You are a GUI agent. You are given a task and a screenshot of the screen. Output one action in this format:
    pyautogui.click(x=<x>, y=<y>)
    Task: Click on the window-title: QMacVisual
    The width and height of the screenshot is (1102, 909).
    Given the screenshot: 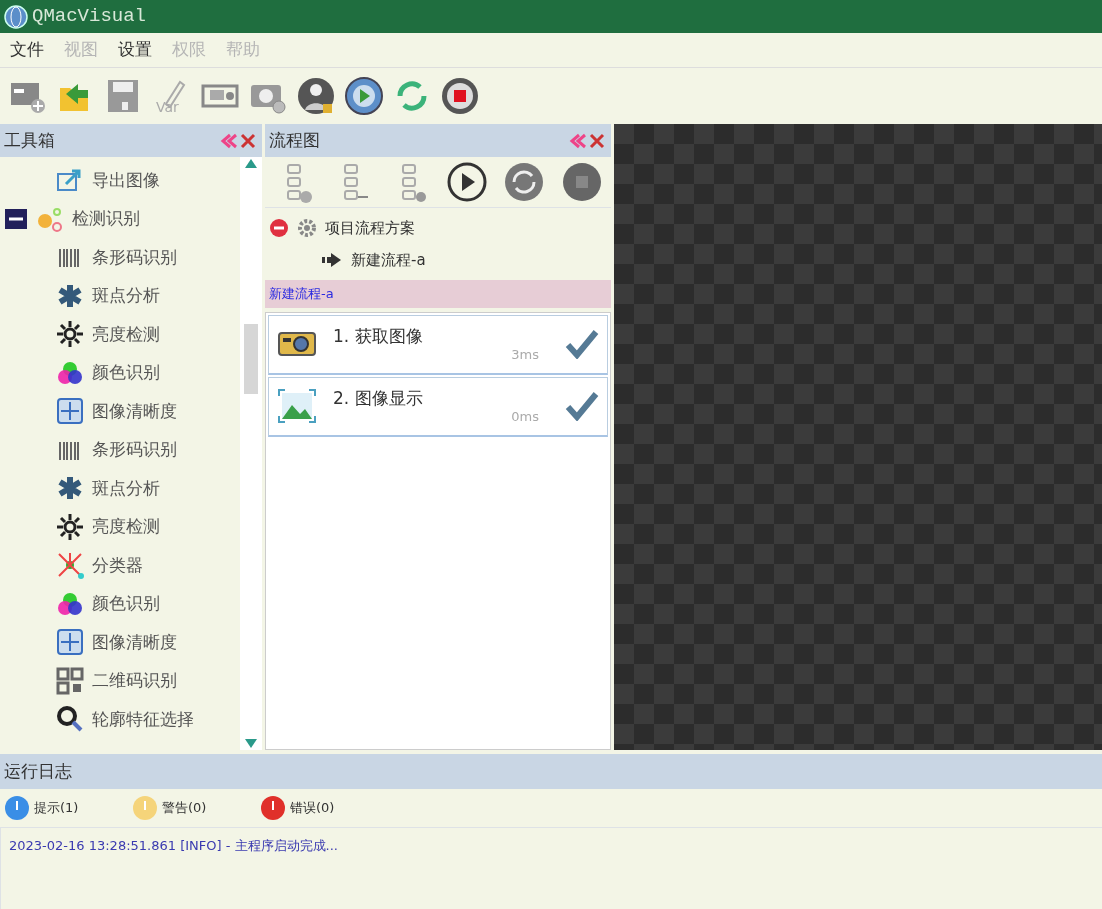 What is the action you would take?
    pyautogui.click(x=89, y=17)
    